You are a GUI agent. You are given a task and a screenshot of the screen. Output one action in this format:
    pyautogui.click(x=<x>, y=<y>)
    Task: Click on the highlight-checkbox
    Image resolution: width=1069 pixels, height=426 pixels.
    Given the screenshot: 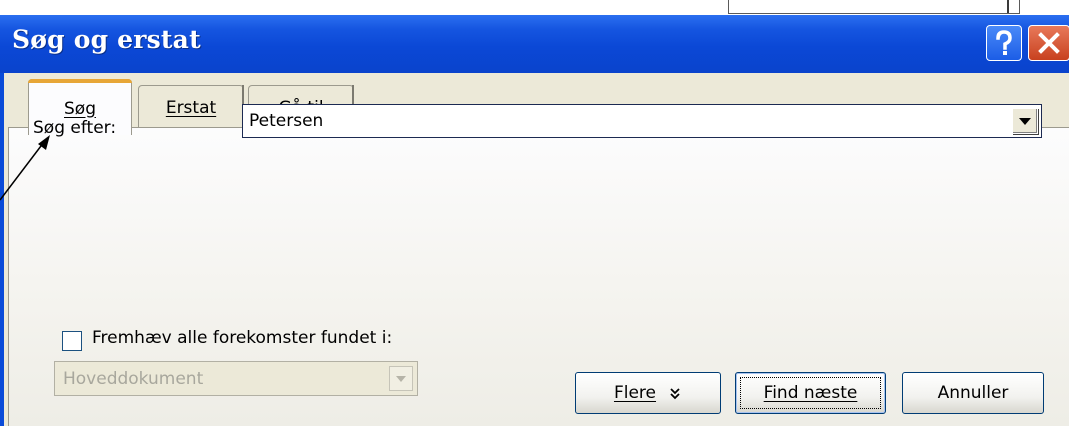 What is the action you would take?
    pyautogui.click(x=72, y=341)
    